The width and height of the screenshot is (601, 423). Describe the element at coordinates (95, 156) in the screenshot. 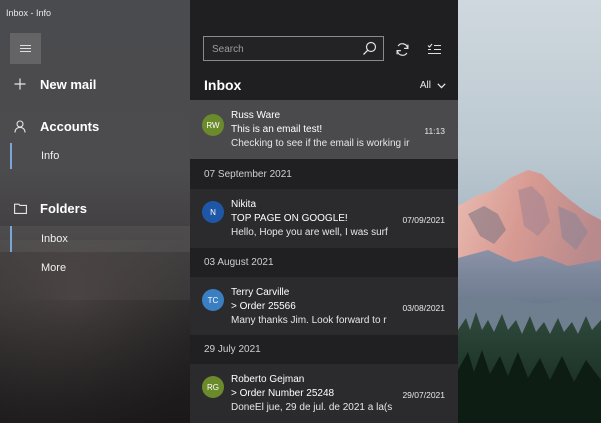

I see `account-item-info: Info` at that location.